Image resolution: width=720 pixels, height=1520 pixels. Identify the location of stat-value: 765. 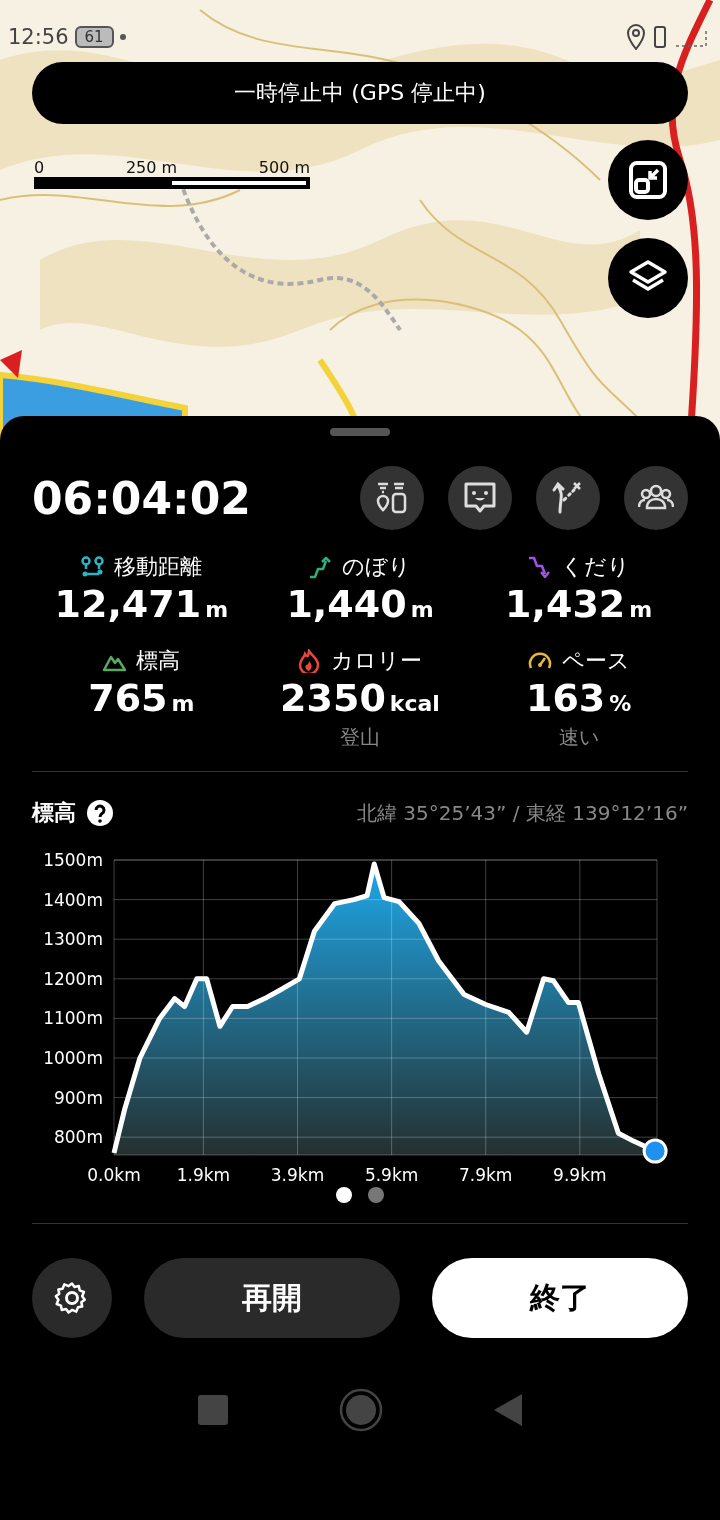
(128, 698).